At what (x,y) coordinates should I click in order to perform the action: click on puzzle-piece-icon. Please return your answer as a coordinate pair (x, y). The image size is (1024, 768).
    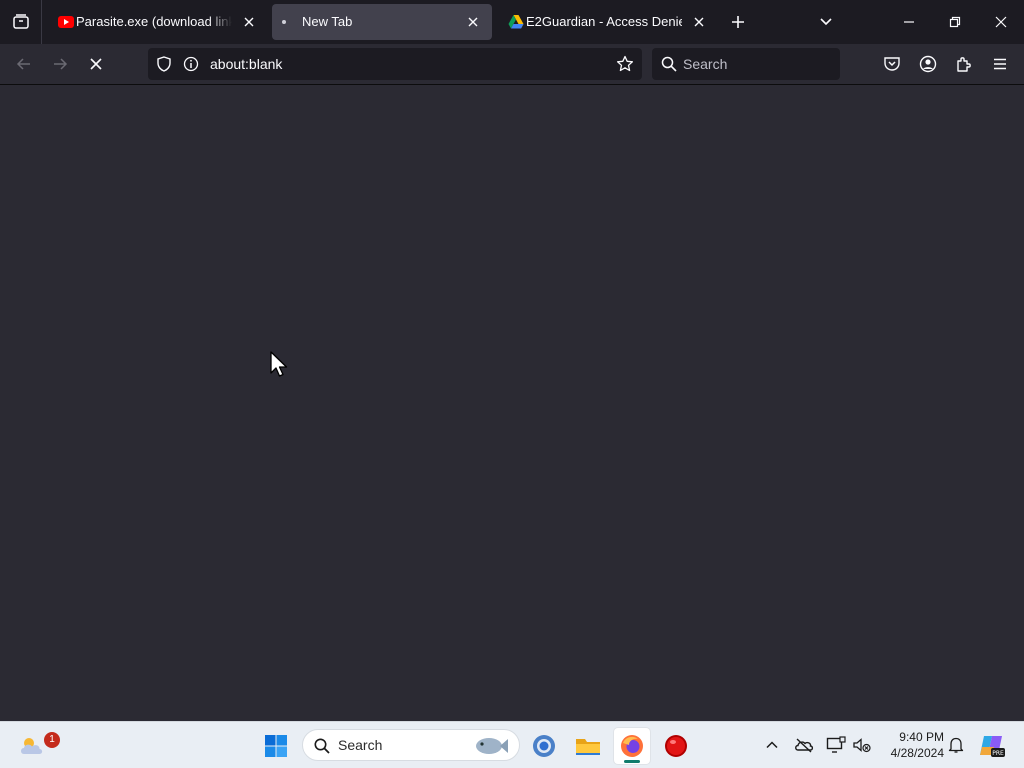
    Looking at the image, I should click on (964, 64).